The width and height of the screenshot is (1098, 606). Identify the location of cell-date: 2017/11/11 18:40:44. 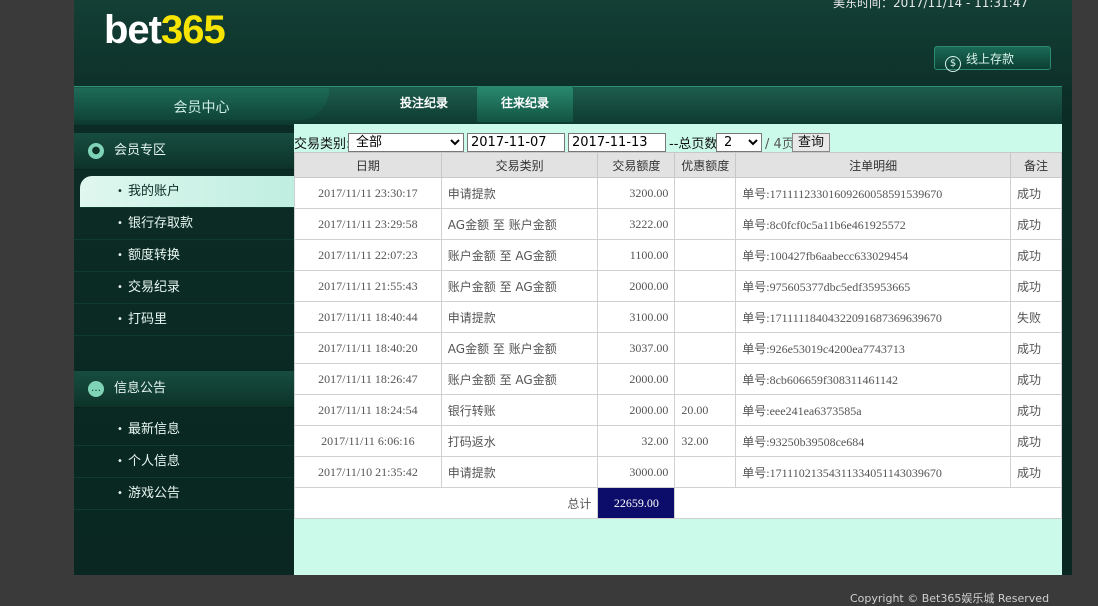
(368, 317).